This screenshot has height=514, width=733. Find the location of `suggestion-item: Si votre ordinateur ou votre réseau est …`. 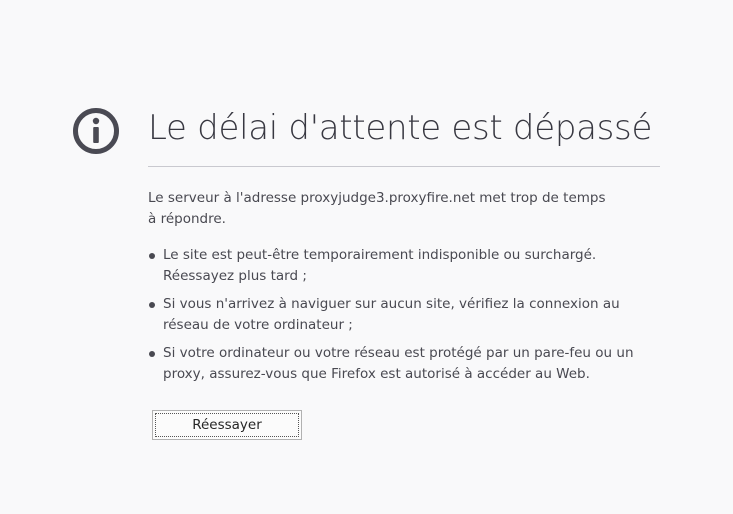

suggestion-item: Si votre ordinateur ou votre réseau est … is located at coordinates (404, 364).